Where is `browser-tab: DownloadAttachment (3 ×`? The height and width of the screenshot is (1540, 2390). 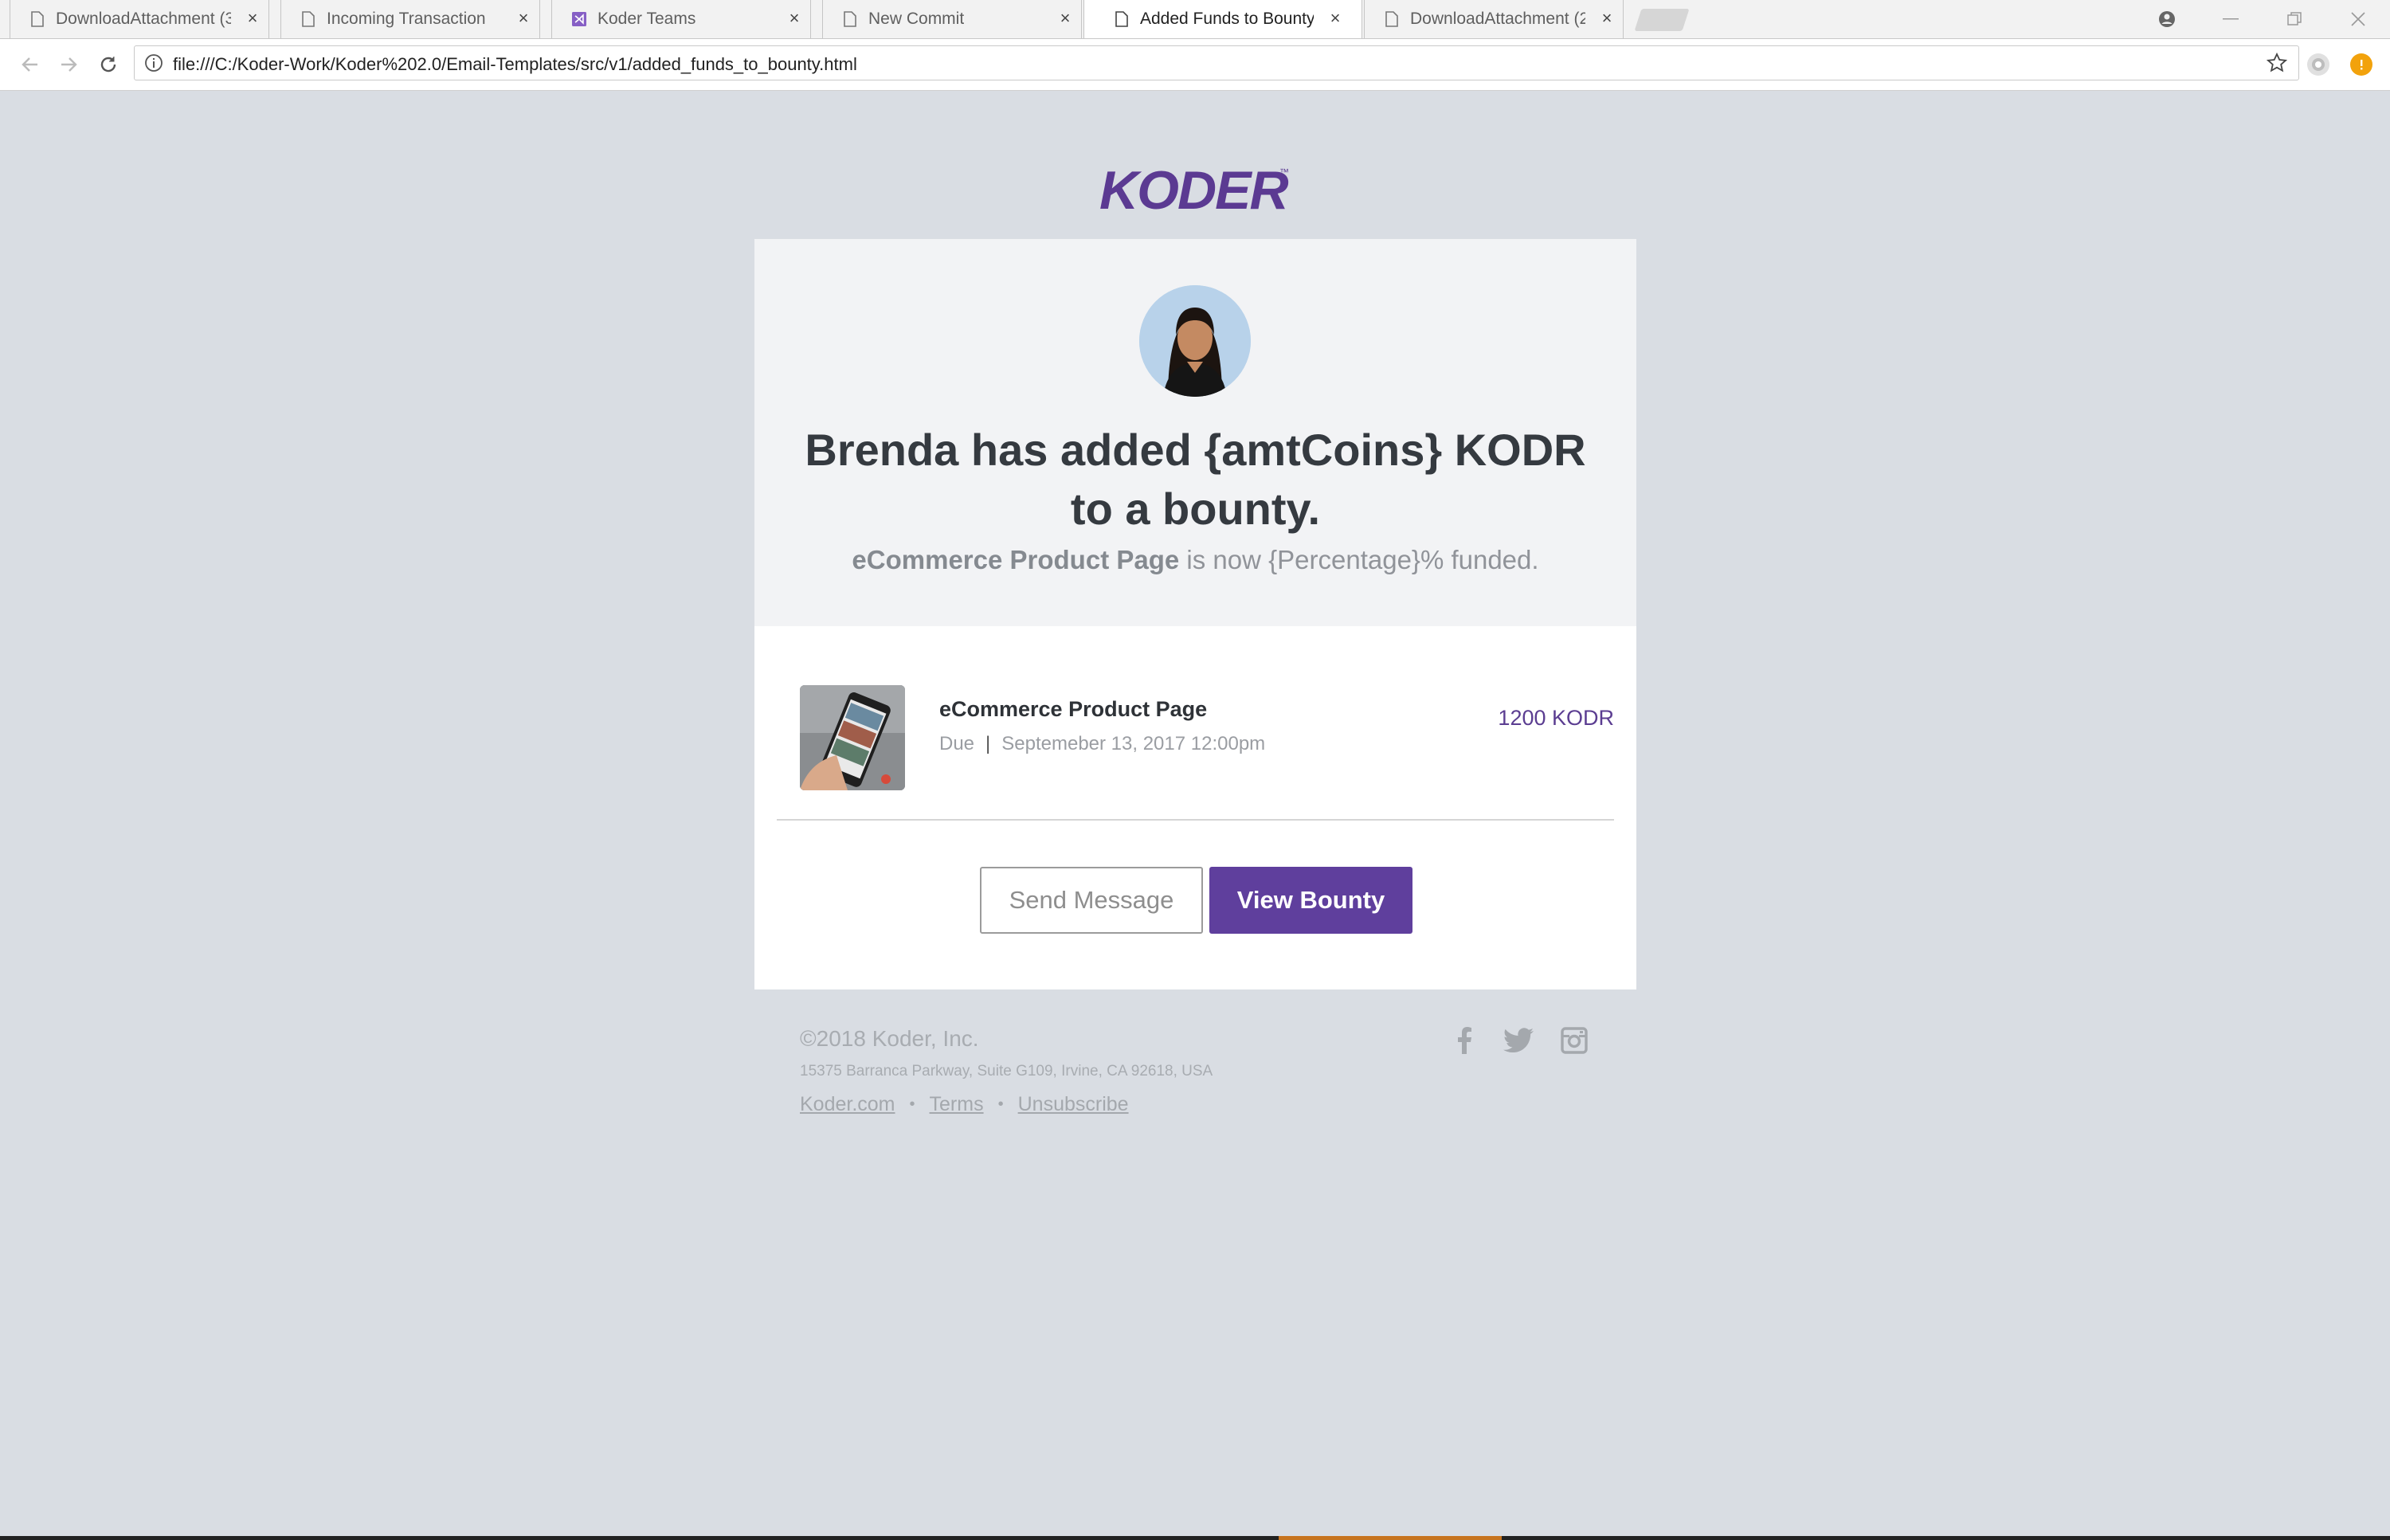
browser-tab: DownloadAttachment (3 × is located at coordinates (139, 19).